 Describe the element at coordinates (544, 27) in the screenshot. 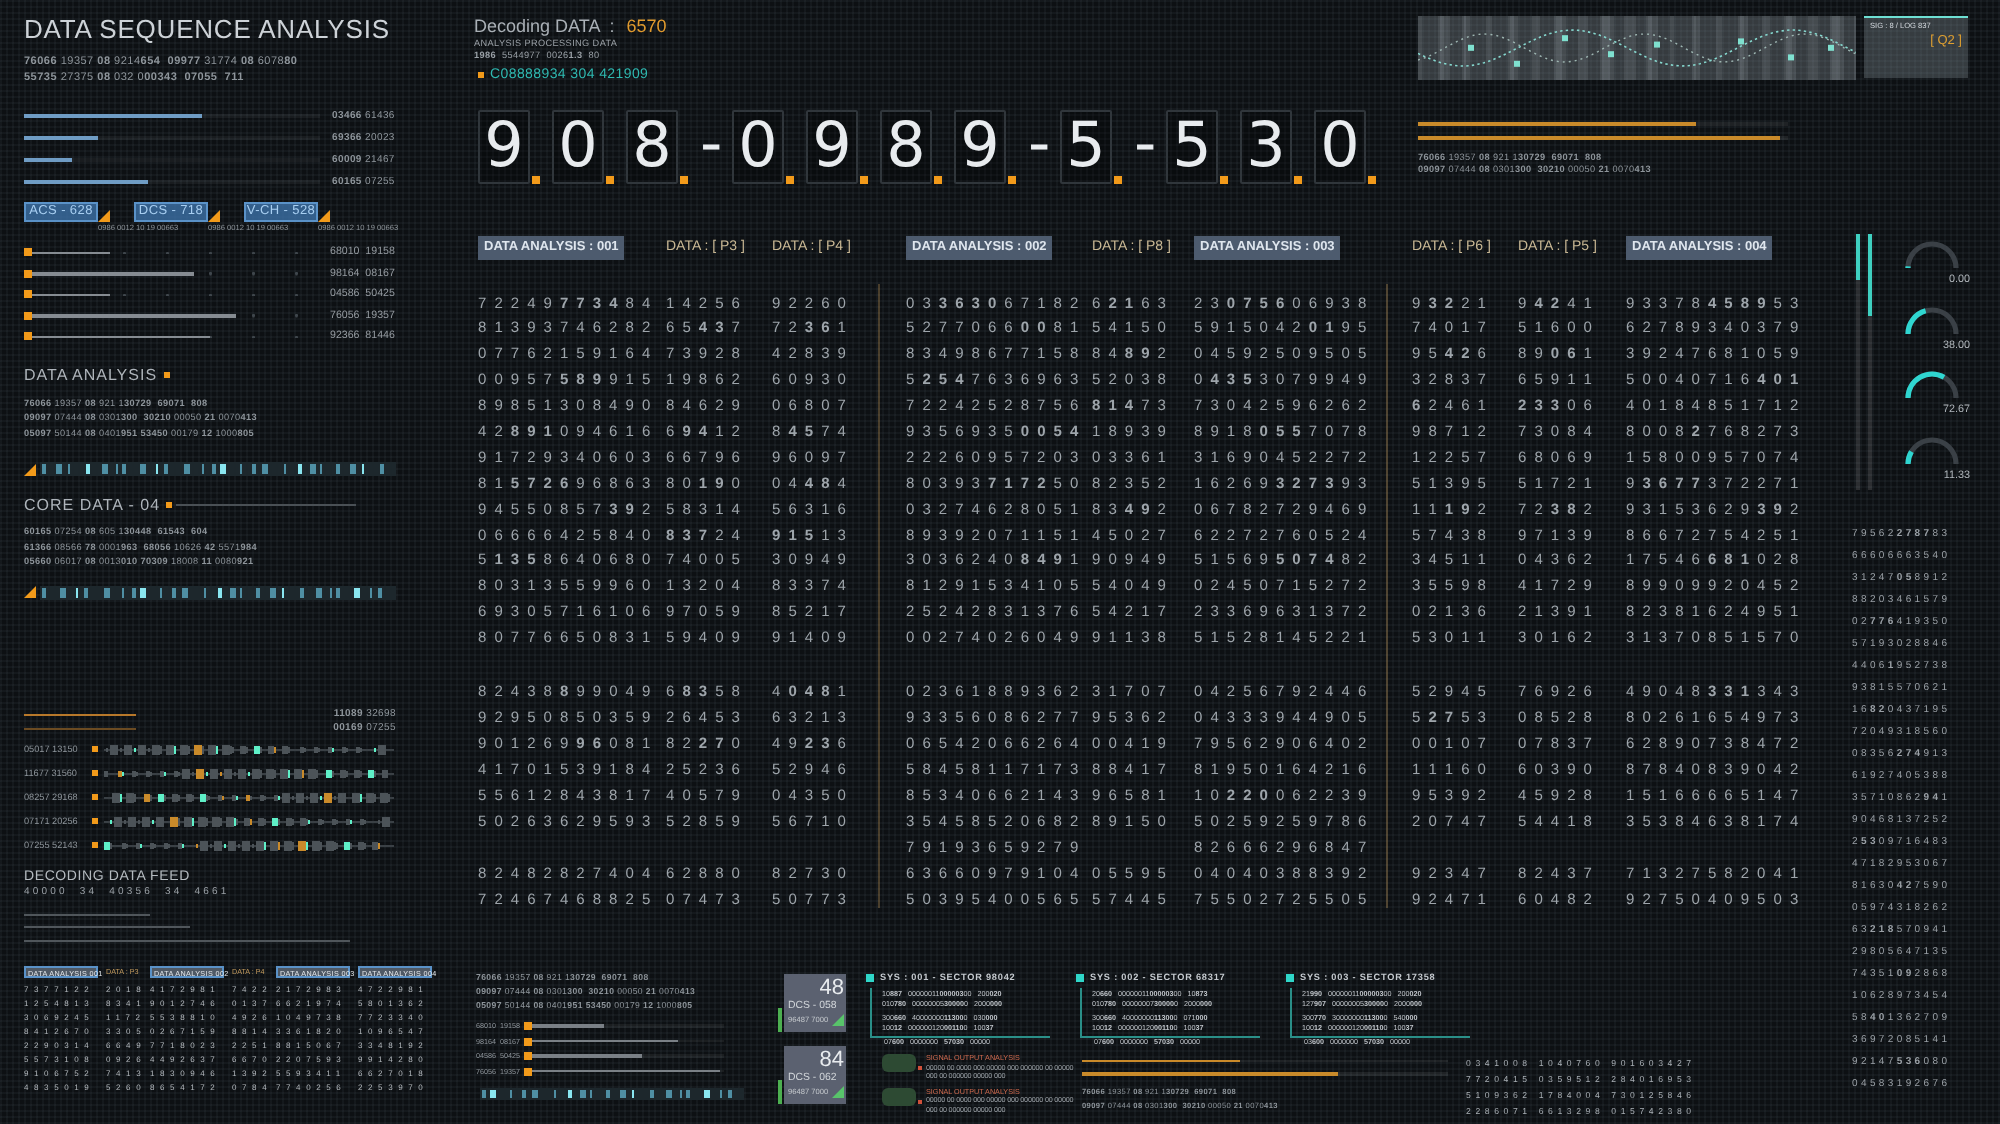

I see `decoder-title: Decoding DATA :` at that location.